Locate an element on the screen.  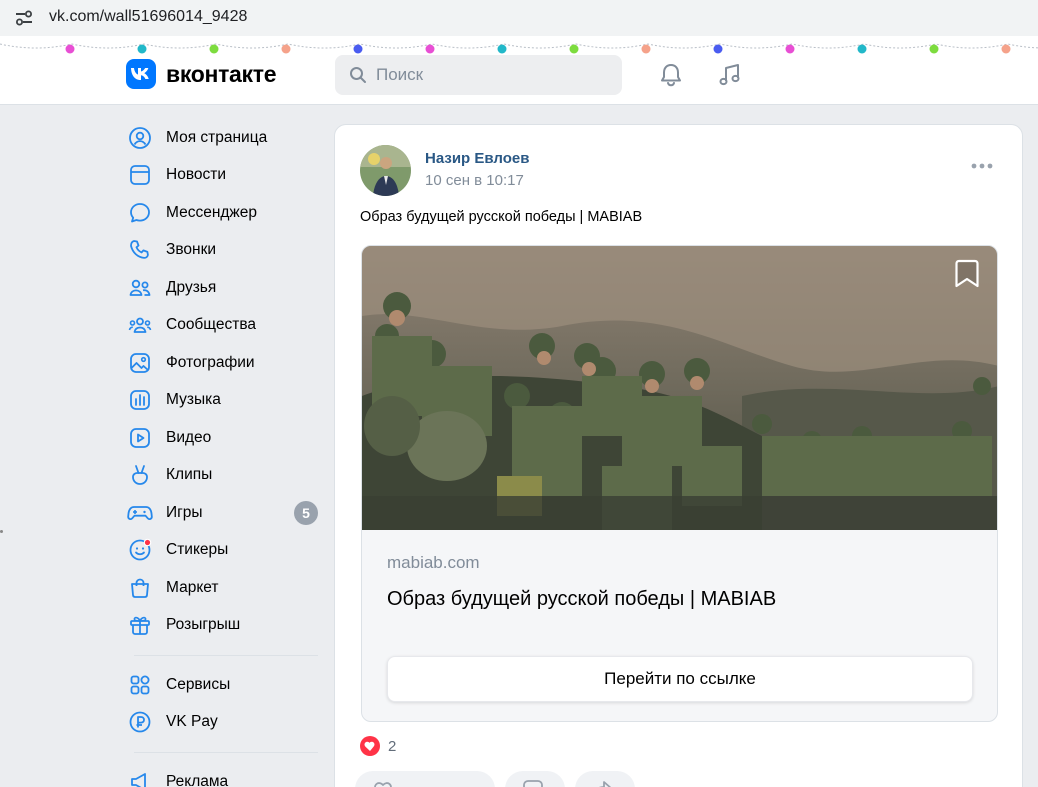
sidebar-item-vkpay: VK Pay is located at coordinates (222, 723).